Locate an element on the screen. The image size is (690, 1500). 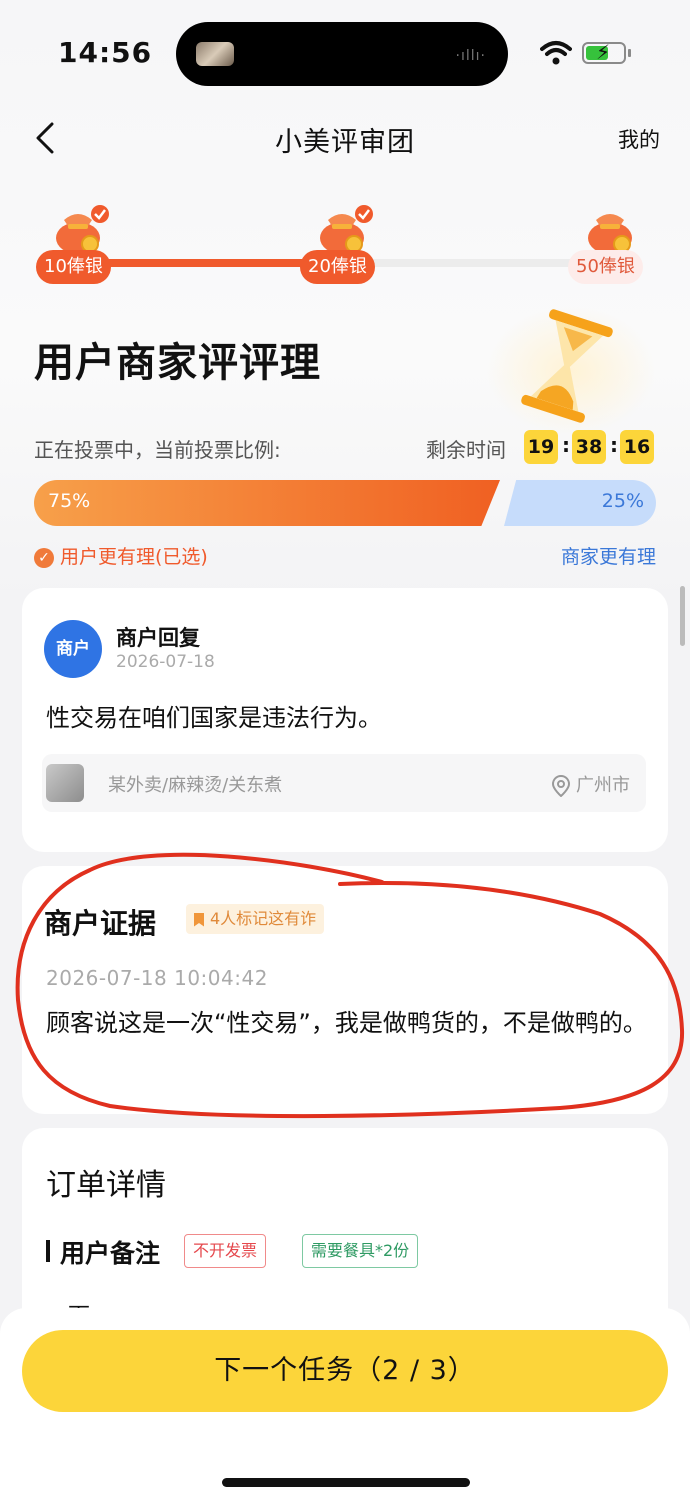
wifi-icon is located at coordinates (556, 53).